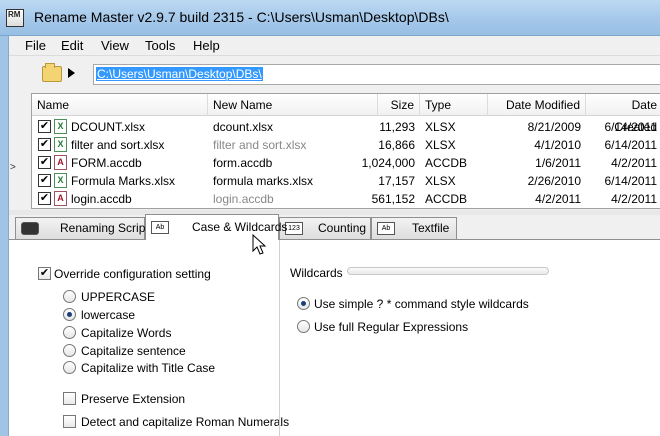 Image resolution: width=660 pixels, height=436 pixels. I want to click on wildcards-title: Wildcards, so click(316, 273).